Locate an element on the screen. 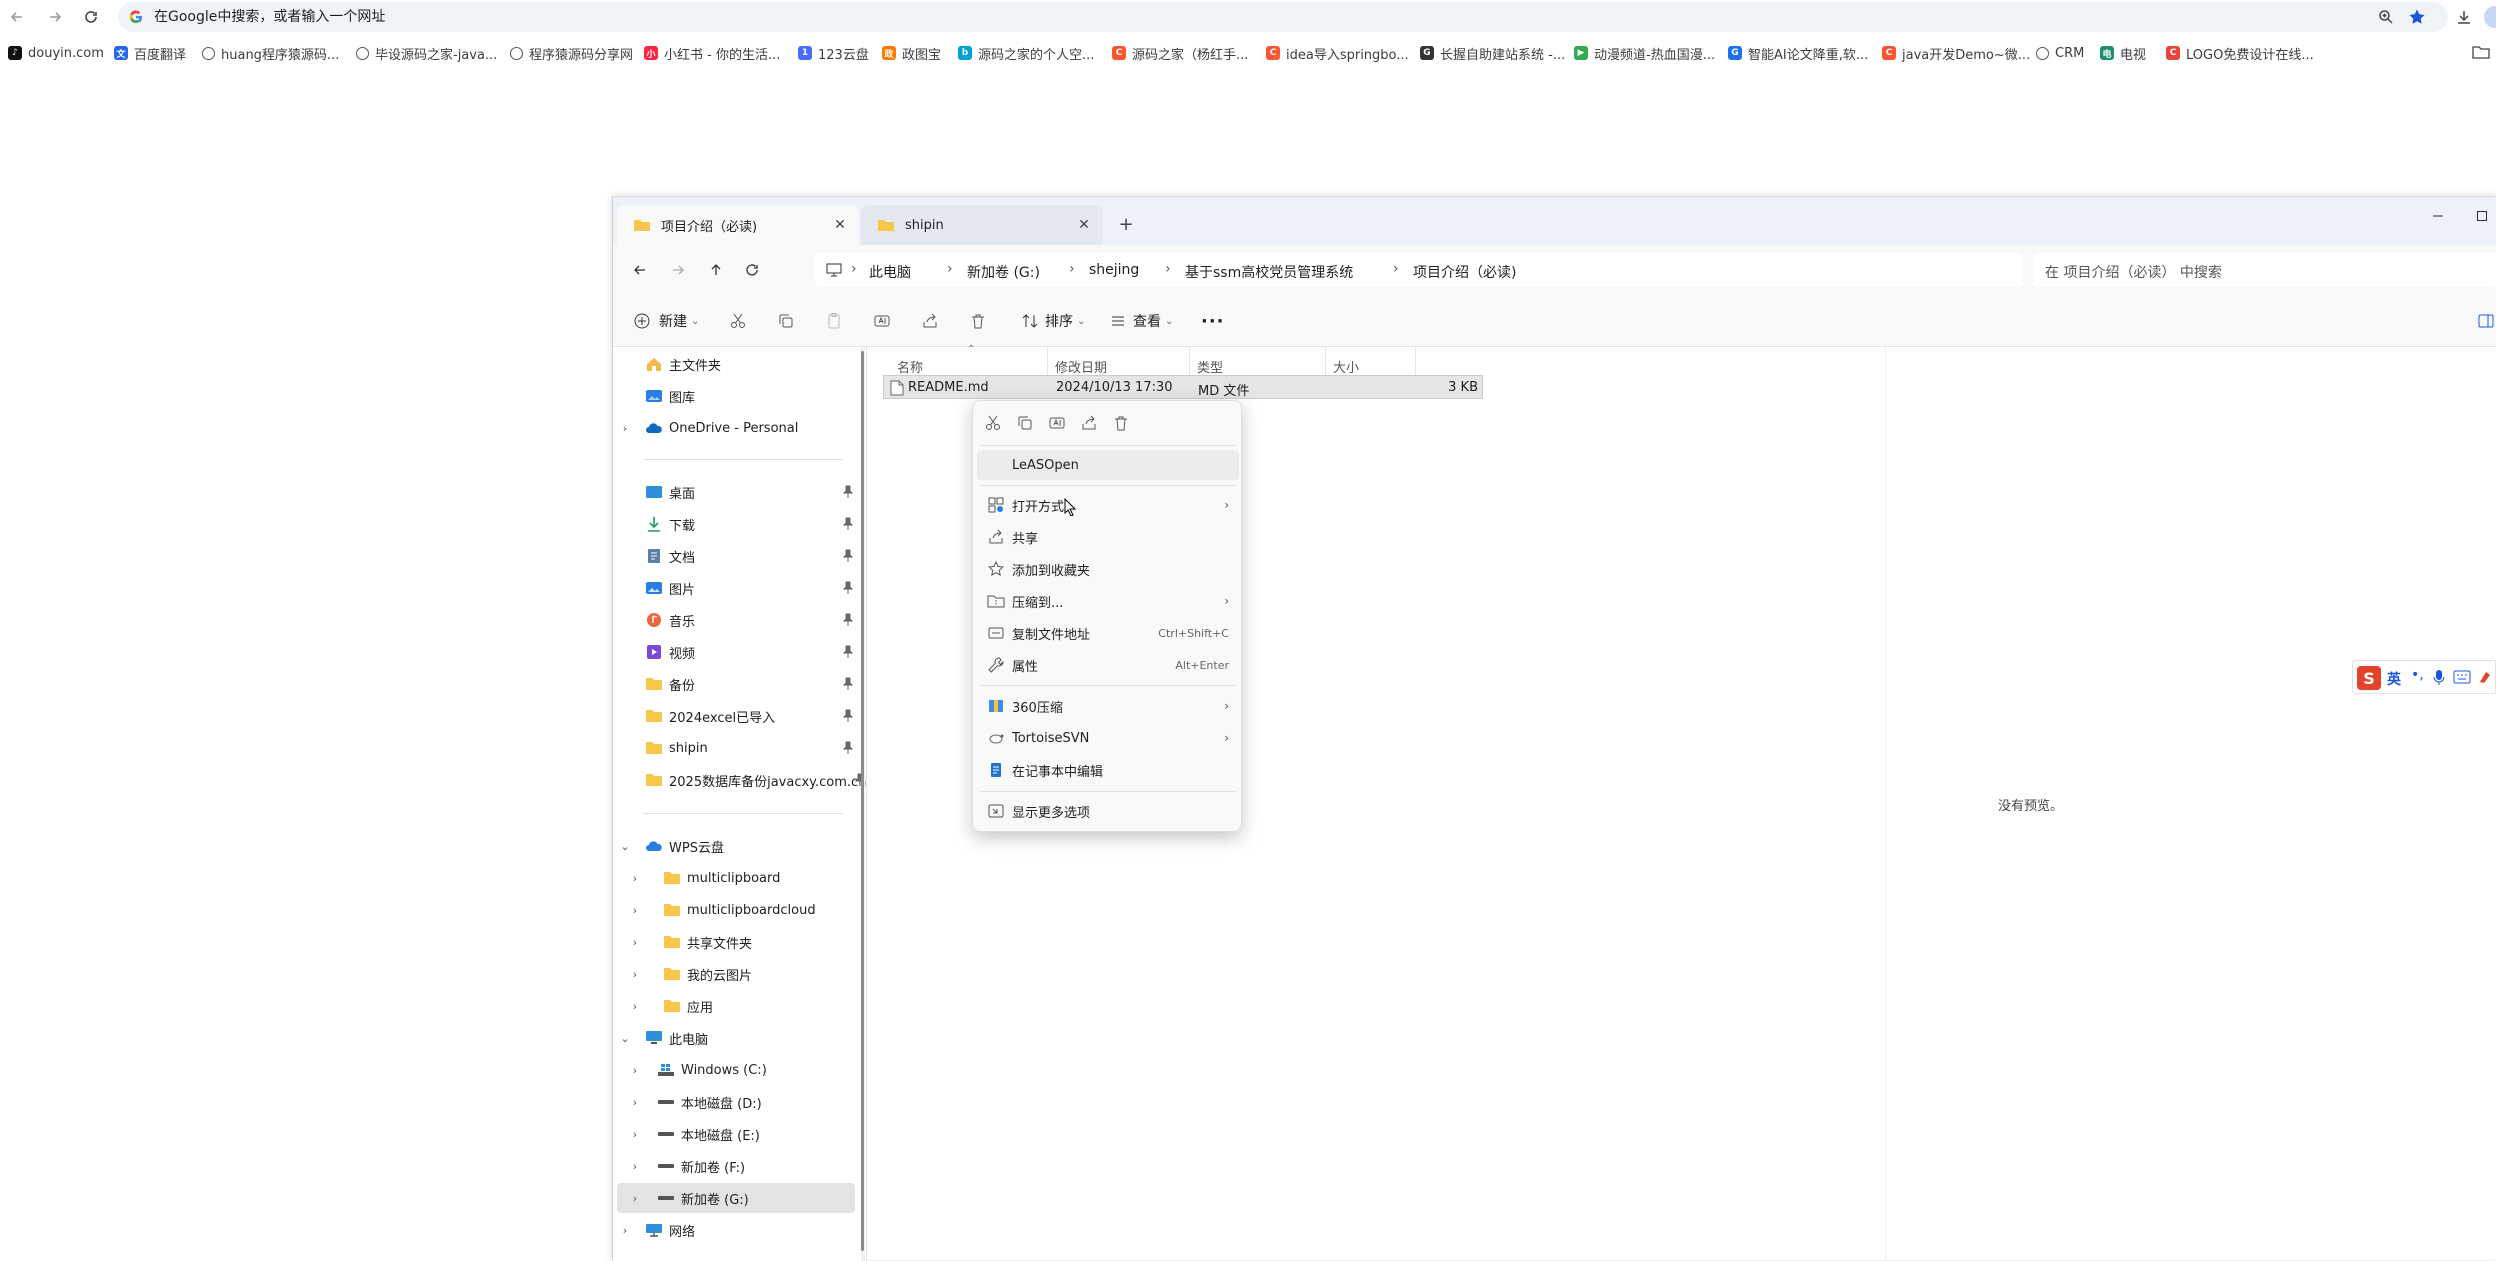  menu-item-copy-path: 复制文件地址 Ctrl+Shift+C is located at coordinates (1108, 633).